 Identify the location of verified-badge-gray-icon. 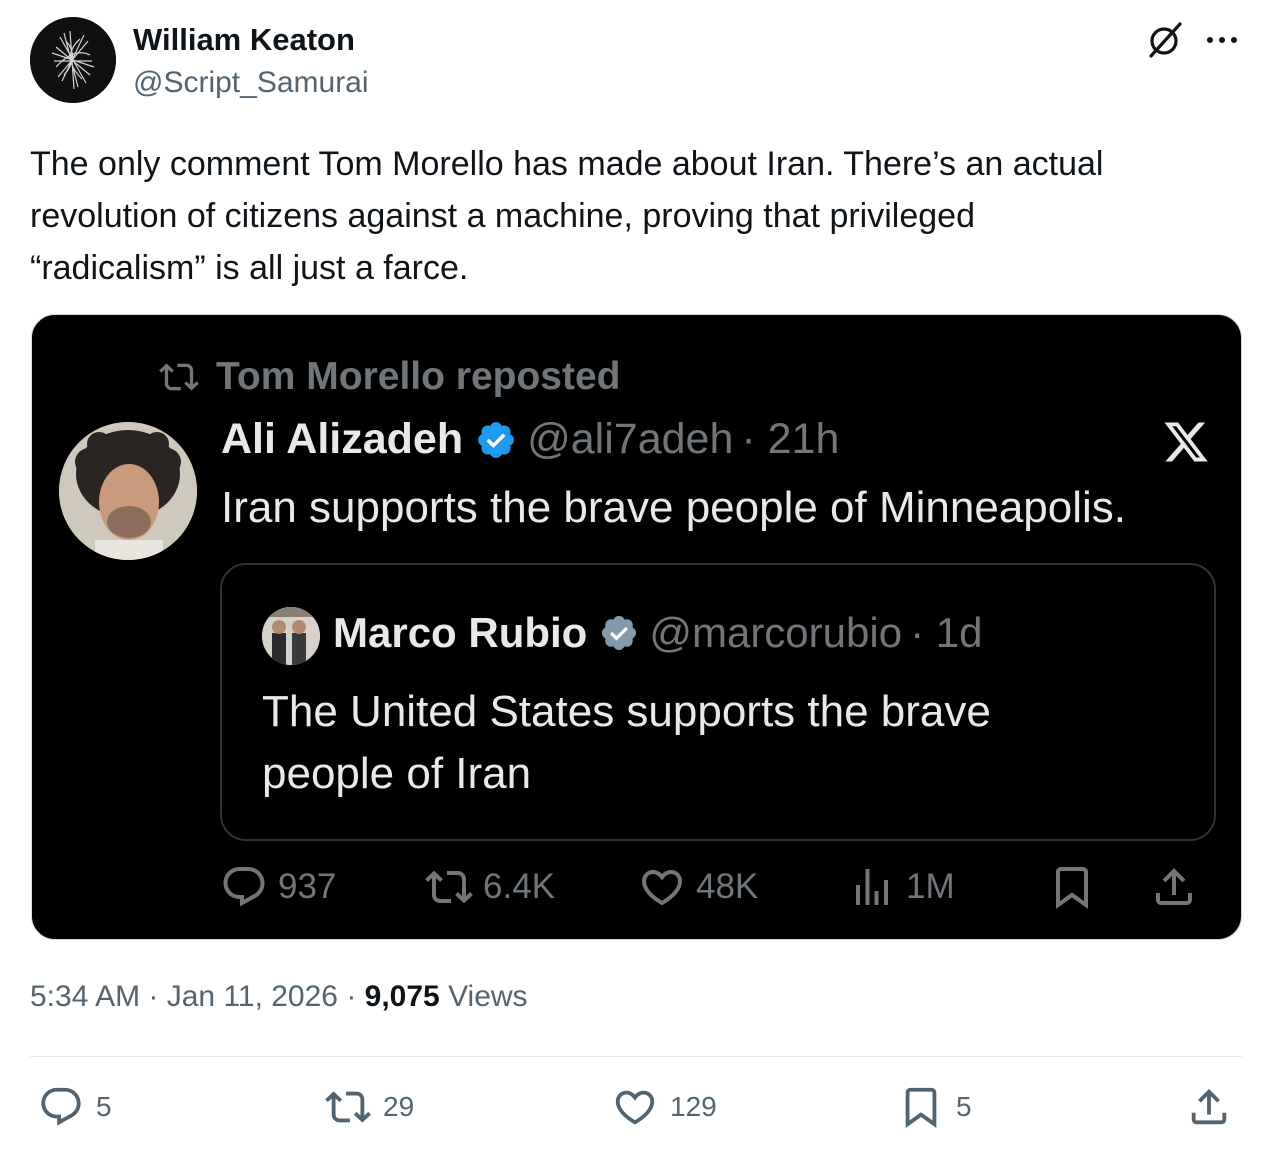
(619, 633).